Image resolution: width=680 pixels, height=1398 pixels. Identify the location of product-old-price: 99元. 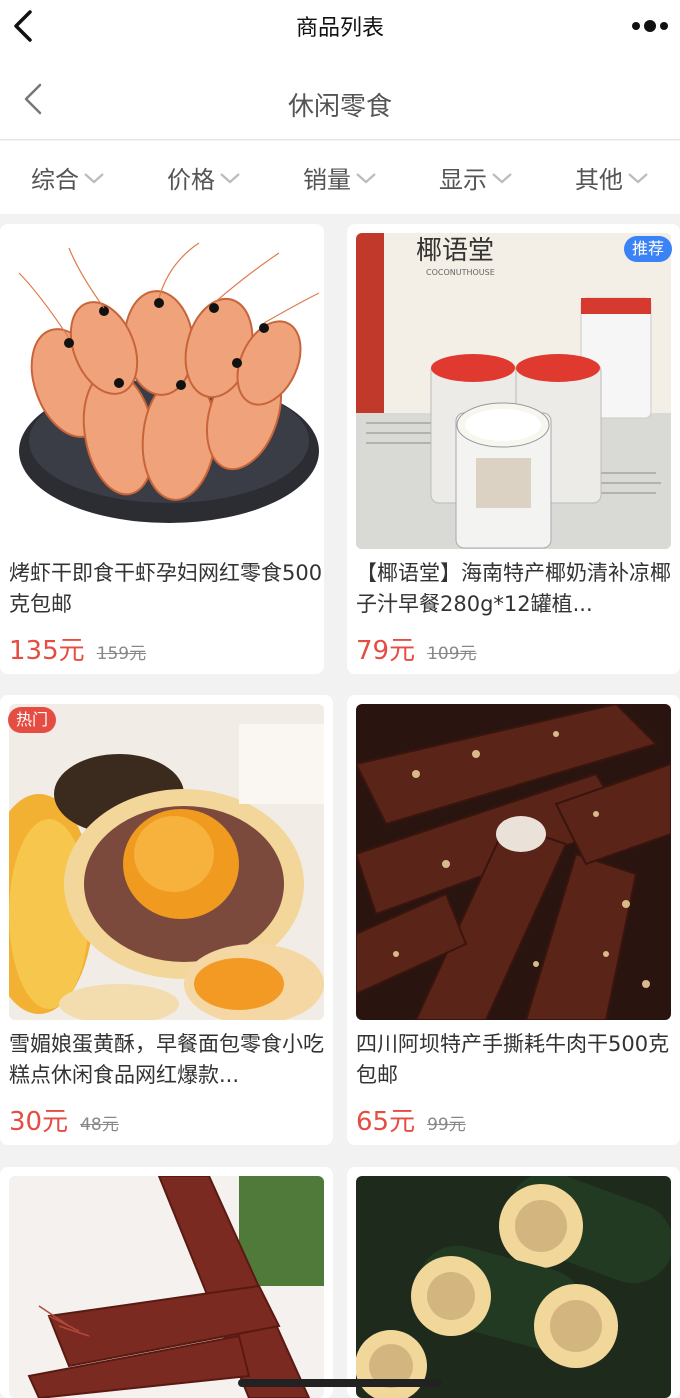
(446, 1125).